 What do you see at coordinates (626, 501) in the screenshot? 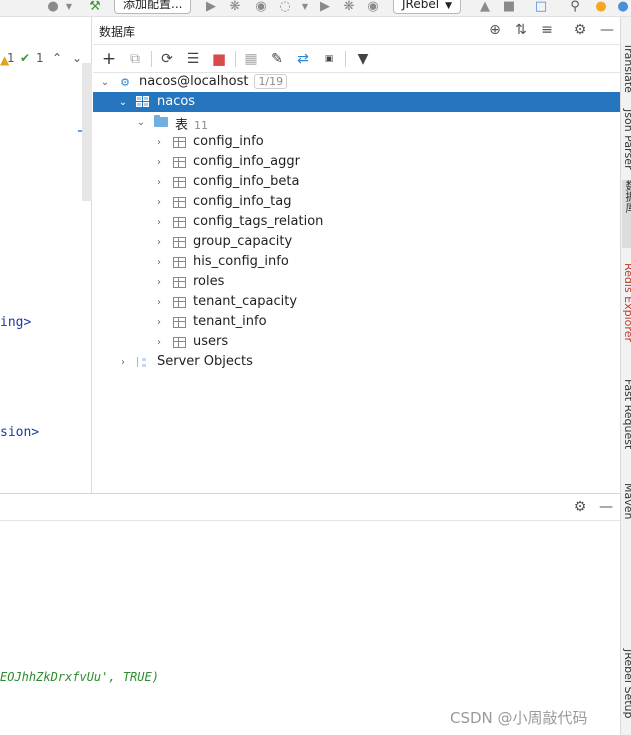
I see `tool-tab-maven: Maven` at bounding box center [626, 501].